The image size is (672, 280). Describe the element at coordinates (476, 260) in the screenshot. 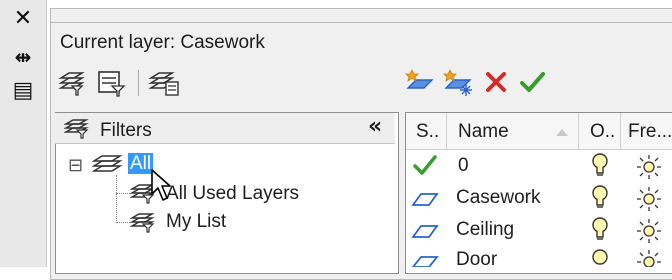

I see `layer-name: Door` at that location.